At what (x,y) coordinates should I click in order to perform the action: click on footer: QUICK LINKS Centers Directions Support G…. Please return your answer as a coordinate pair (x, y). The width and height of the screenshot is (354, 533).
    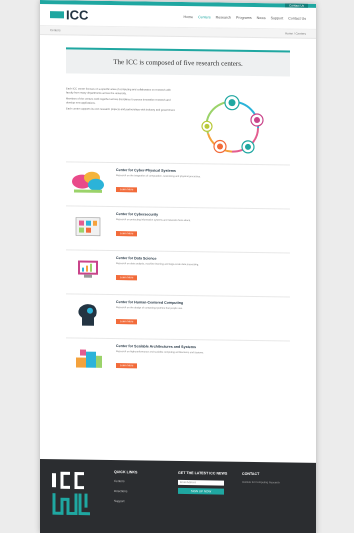
    Looking at the image, I should click on (178, 496).